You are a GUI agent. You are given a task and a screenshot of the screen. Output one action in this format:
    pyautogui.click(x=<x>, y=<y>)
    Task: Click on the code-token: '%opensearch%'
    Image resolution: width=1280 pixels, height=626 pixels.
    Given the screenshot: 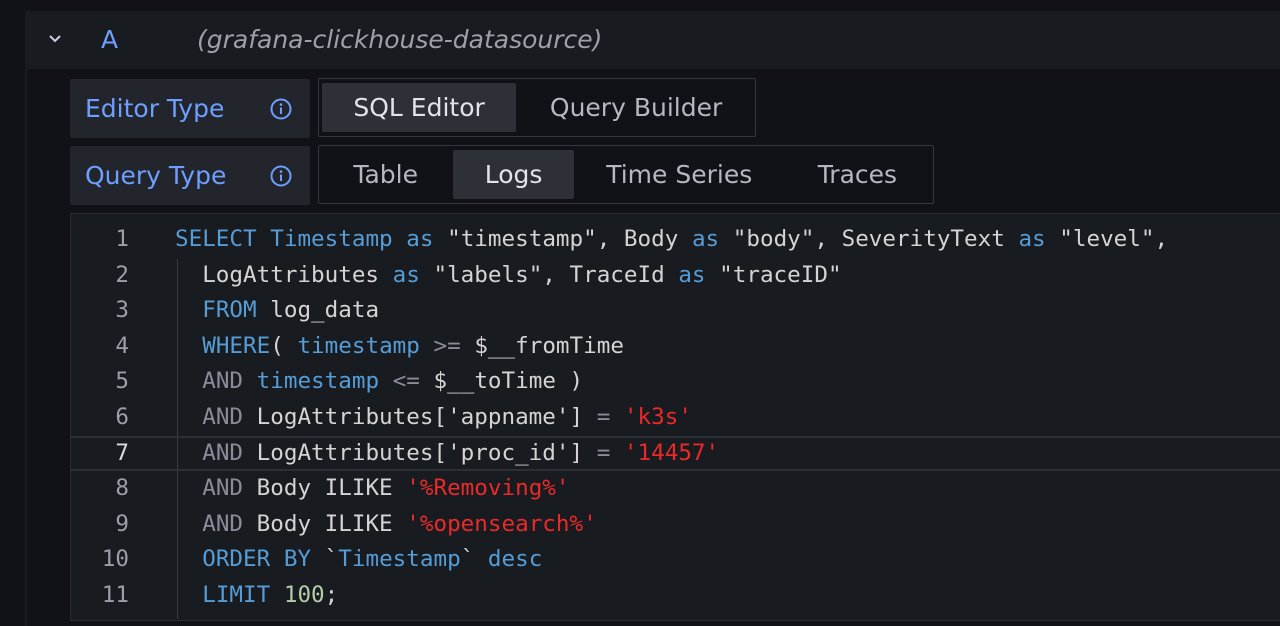 What is the action you would take?
    pyautogui.click(x=501, y=523)
    